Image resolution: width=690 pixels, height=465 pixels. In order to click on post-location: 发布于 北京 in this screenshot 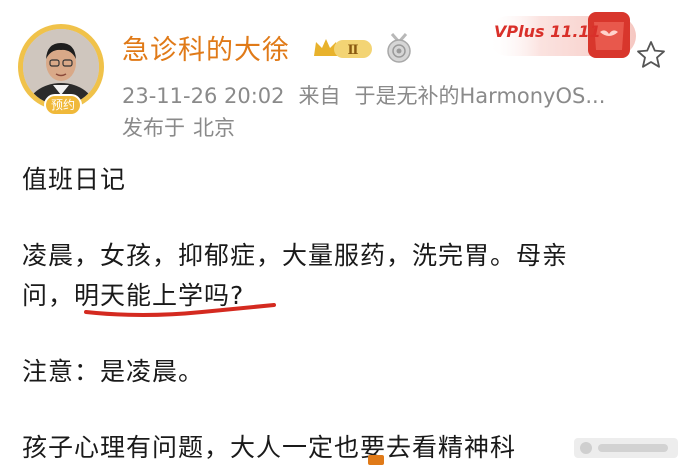, I will do `click(178, 127)`.